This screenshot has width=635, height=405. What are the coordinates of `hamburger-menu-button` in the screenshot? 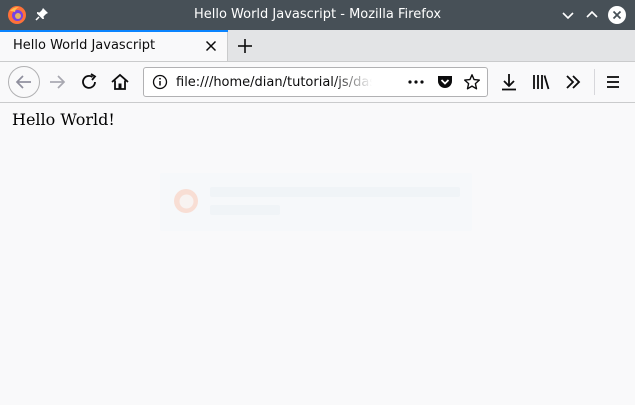 It's located at (613, 82).